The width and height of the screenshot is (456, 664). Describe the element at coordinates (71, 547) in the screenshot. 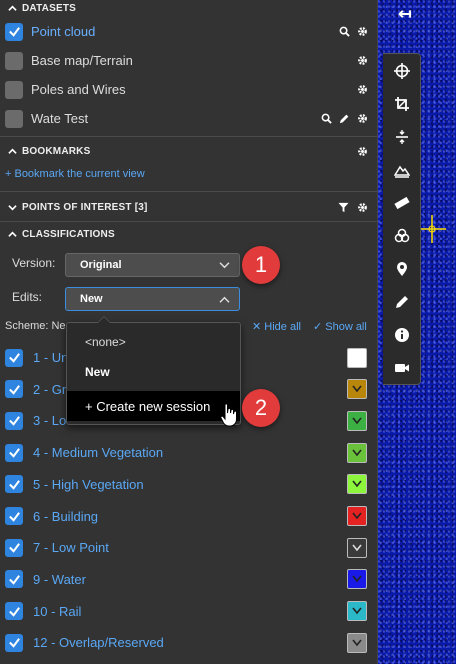

I see `classification-label: 7 - Low Point` at that location.